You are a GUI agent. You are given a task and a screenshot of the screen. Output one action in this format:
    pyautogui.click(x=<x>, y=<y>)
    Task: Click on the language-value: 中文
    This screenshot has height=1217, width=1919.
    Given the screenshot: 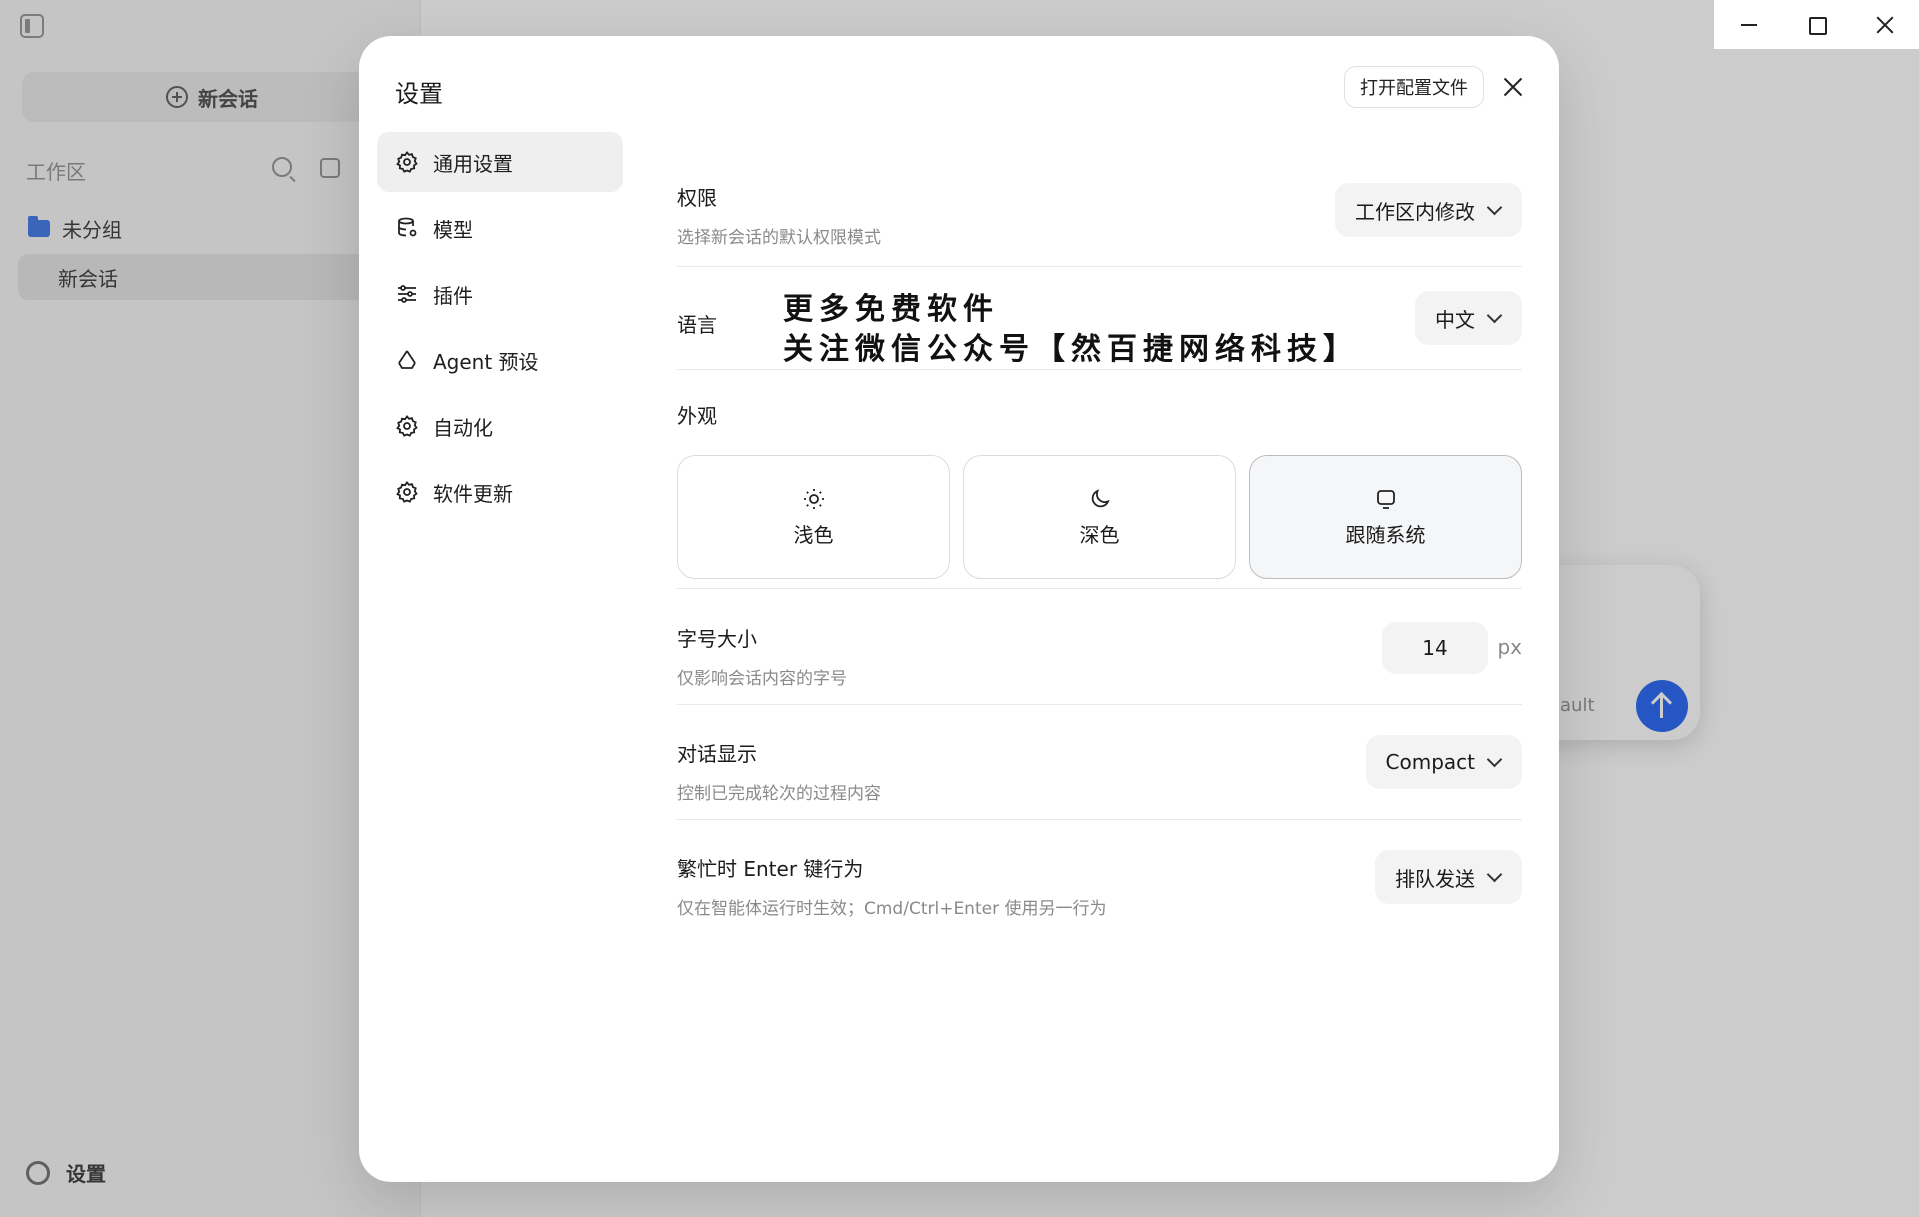 What is the action you would take?
    pyautogui.click(x=1455, y=319)
    